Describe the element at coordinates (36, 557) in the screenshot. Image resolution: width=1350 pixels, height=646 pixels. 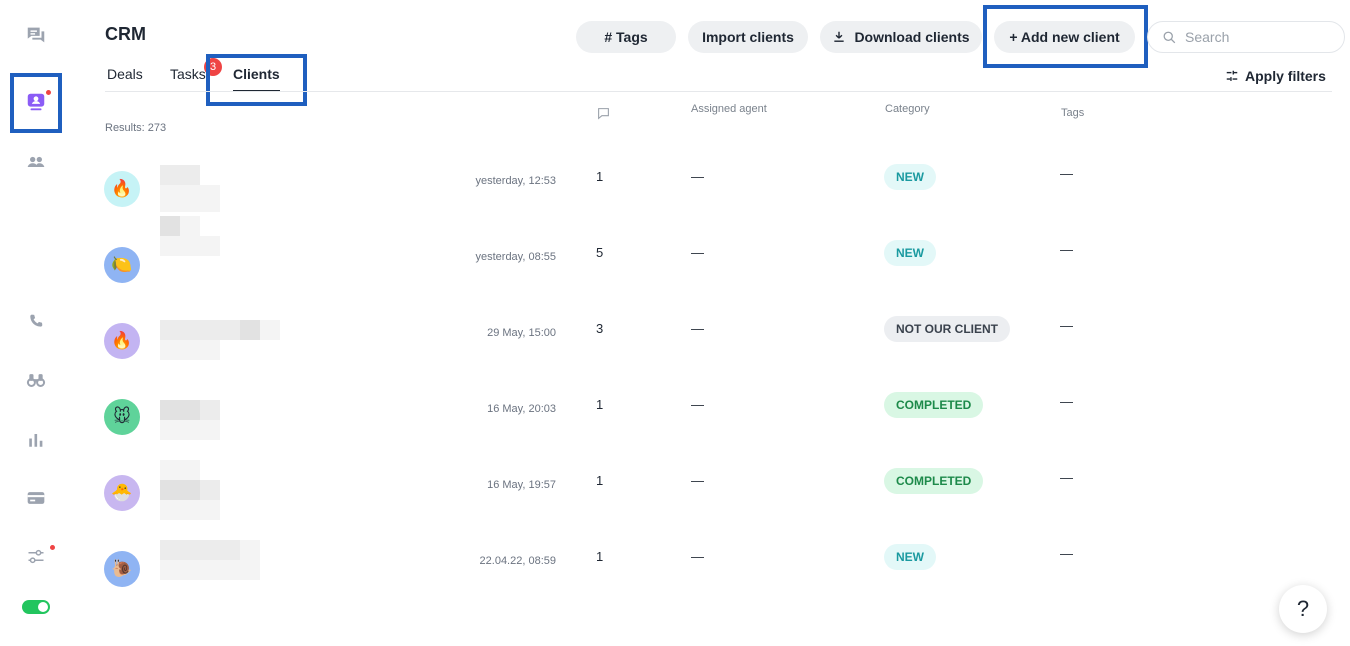
I see `settings-sliders-icon` at that location.